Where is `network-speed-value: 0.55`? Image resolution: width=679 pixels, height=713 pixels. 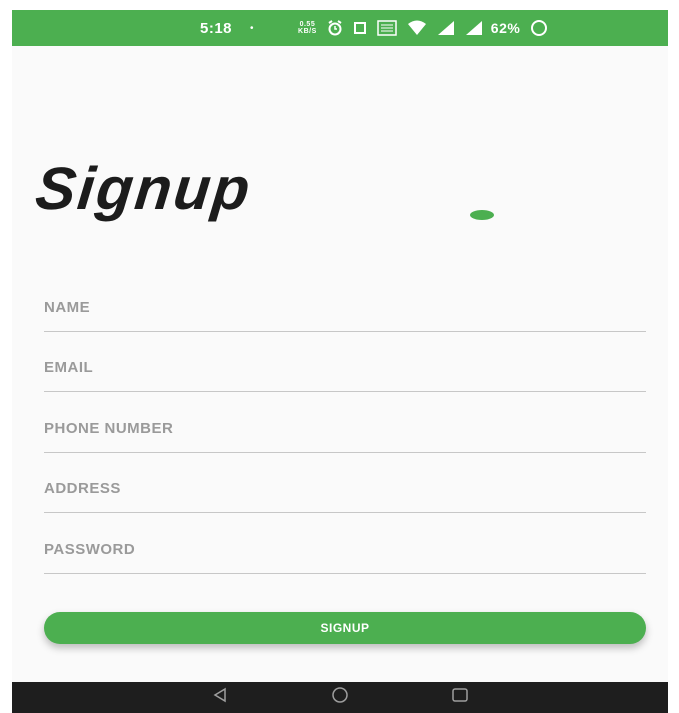
network-speed-value: 0.55 is located at coordinates (307, 24).